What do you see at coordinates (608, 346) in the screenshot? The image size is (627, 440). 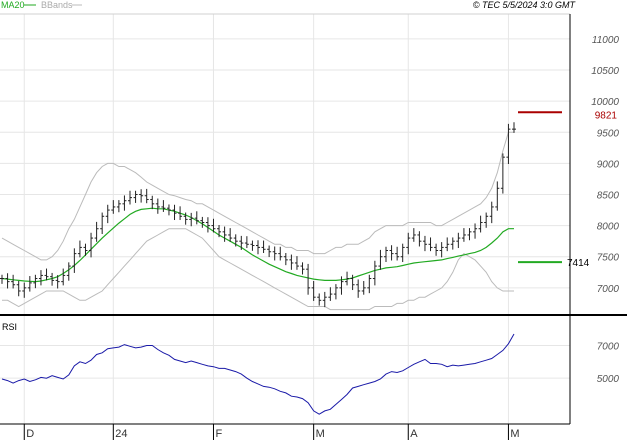 I see `rsi-tick-label: 7000` at bounding box center [608, 346].